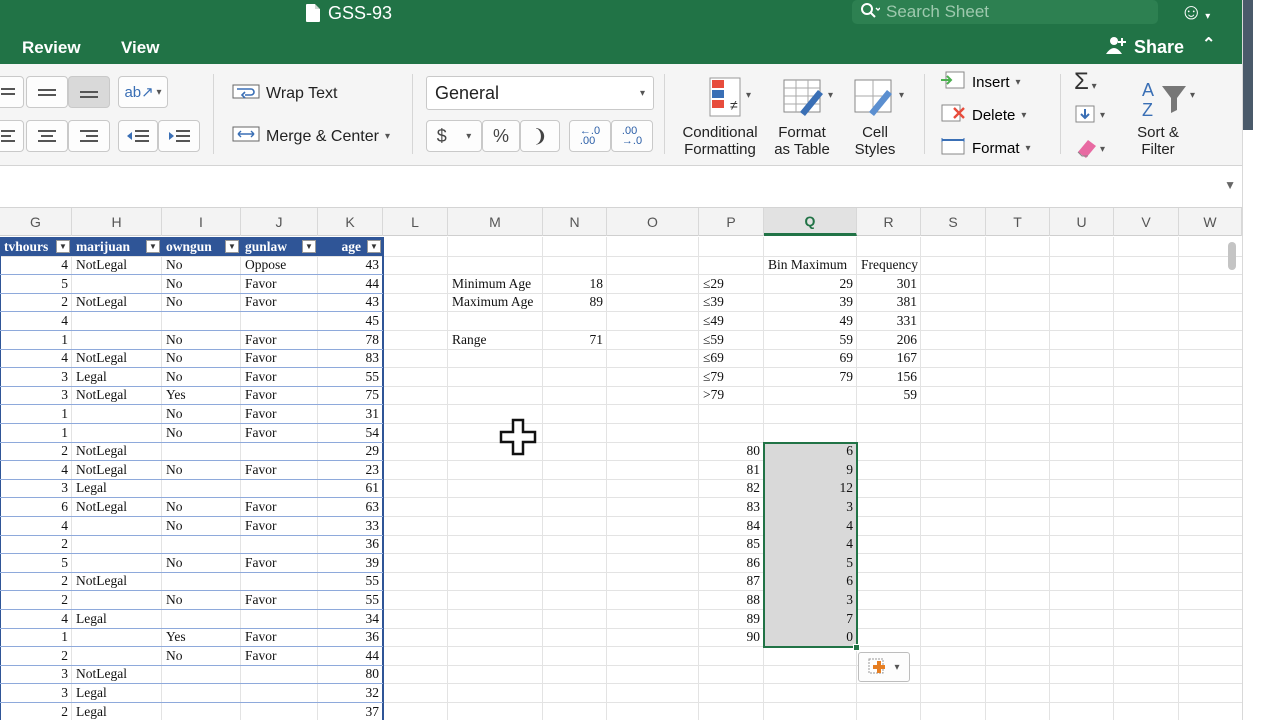 This screenshot has width=1280, height=720. I want to click on age-value: 82, so click(731, 488).